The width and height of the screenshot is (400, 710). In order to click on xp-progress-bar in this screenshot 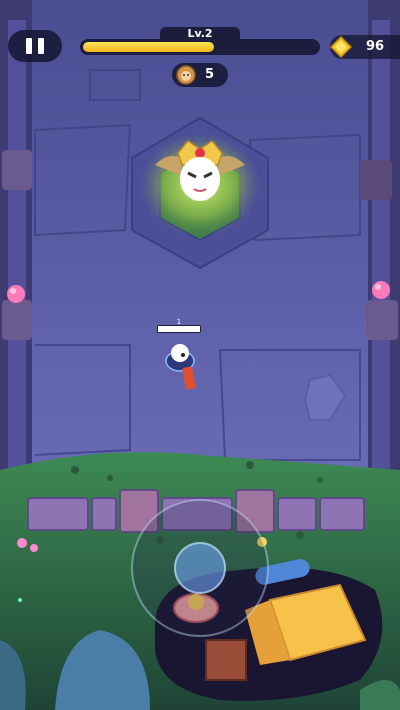, I will do `click(200, 47)`.